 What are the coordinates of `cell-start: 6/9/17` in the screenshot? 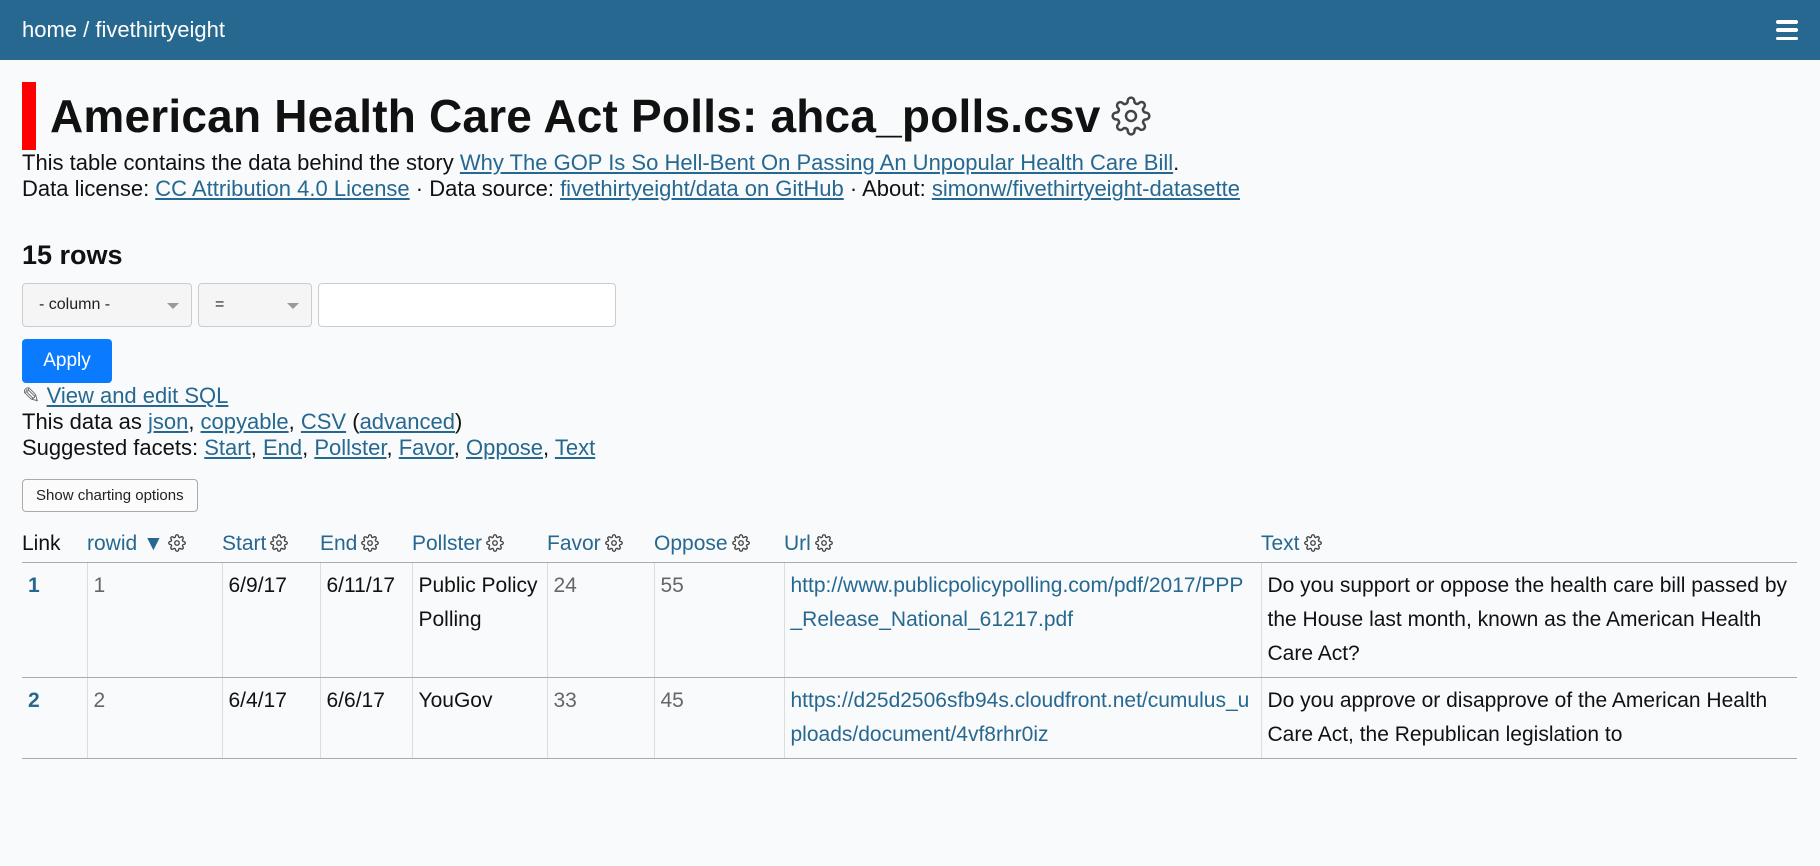 It's located at (271, 620).